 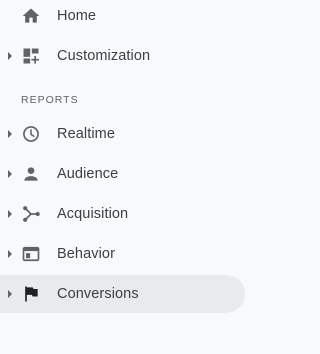 What do you see at coordinates (86, 254) in the screenshot?
I see `nav-item-behavior-label: Behavior` at bounding box center [86, 254].